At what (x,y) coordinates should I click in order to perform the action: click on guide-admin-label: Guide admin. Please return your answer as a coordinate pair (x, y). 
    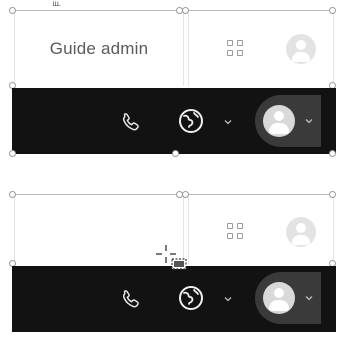
    Looking at the image, I should click on (99, 48).